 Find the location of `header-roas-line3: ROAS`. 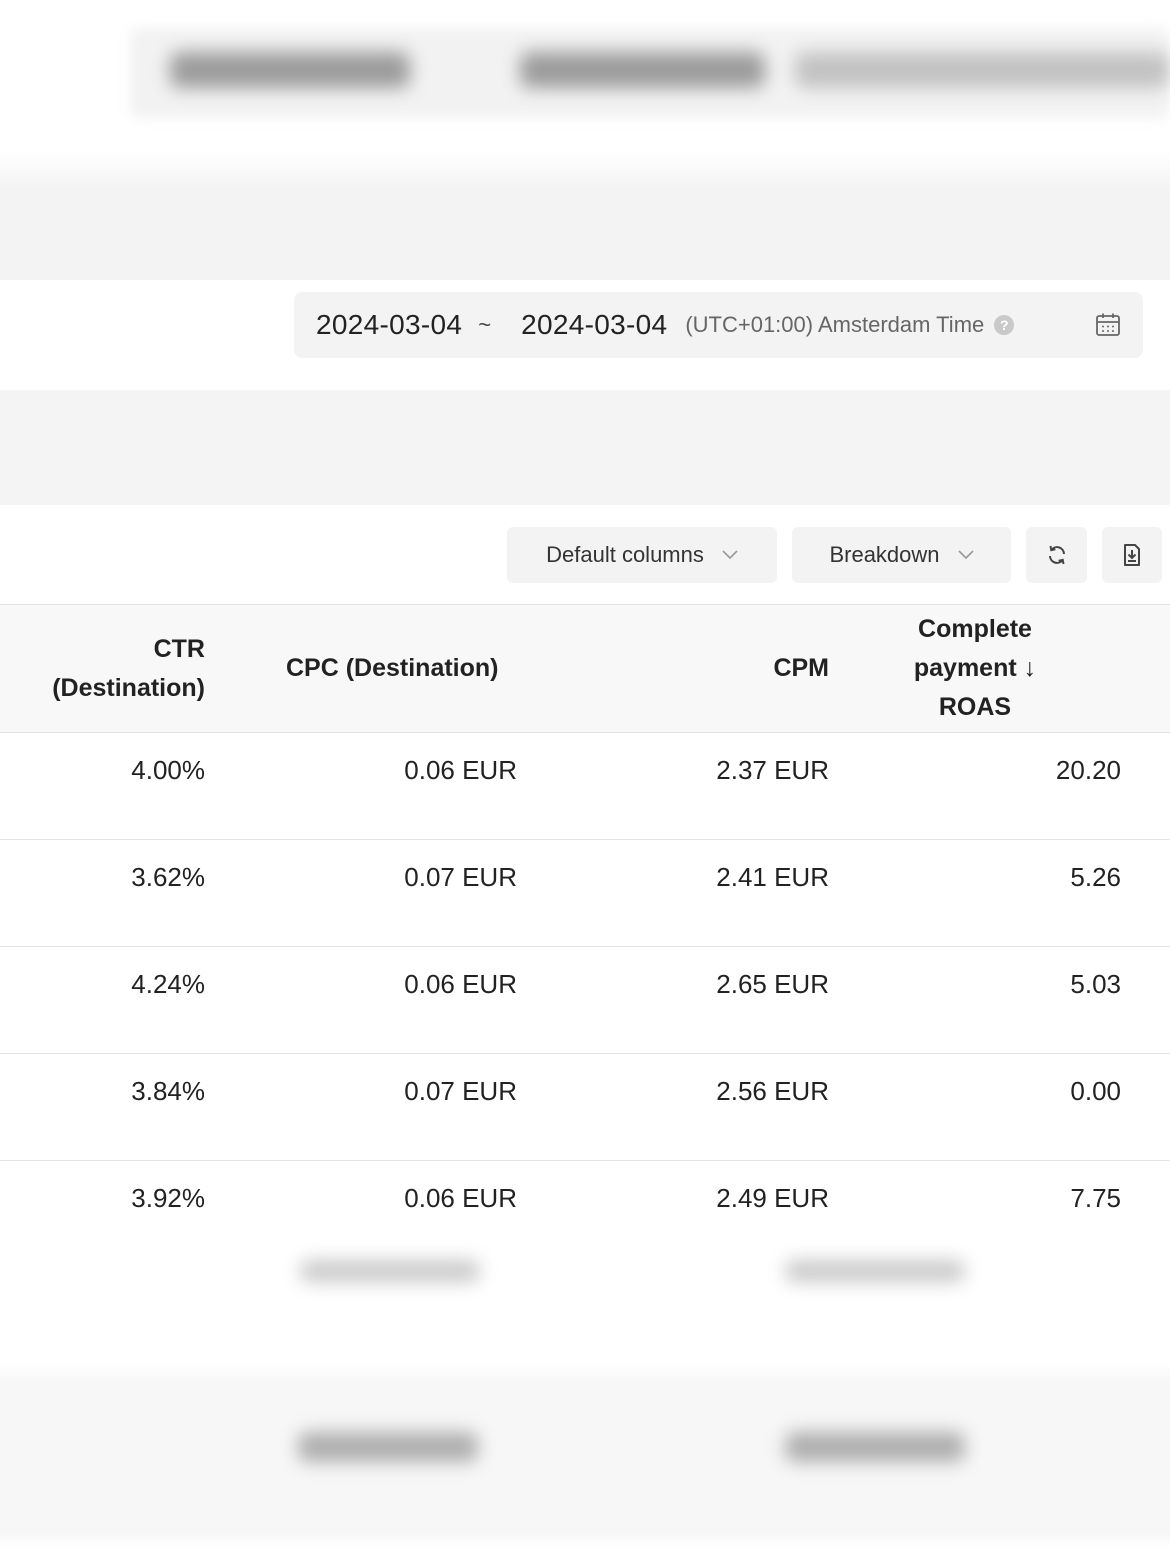

header-roas-line3: ROAS is located at coordinates (975, 707).